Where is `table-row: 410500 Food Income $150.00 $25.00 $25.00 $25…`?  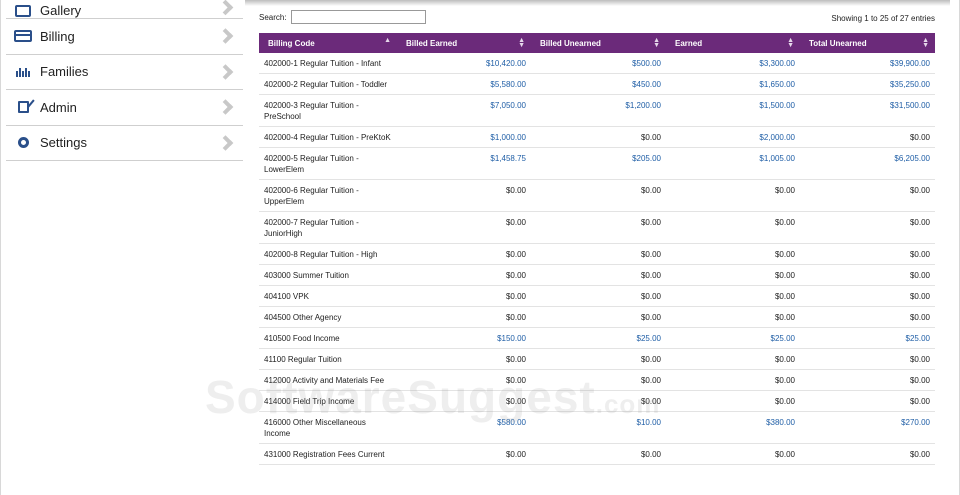 table-row: 410500 Food Income $150.00 $25.00 $25.00 $25… is located at coordinates (597, 338).